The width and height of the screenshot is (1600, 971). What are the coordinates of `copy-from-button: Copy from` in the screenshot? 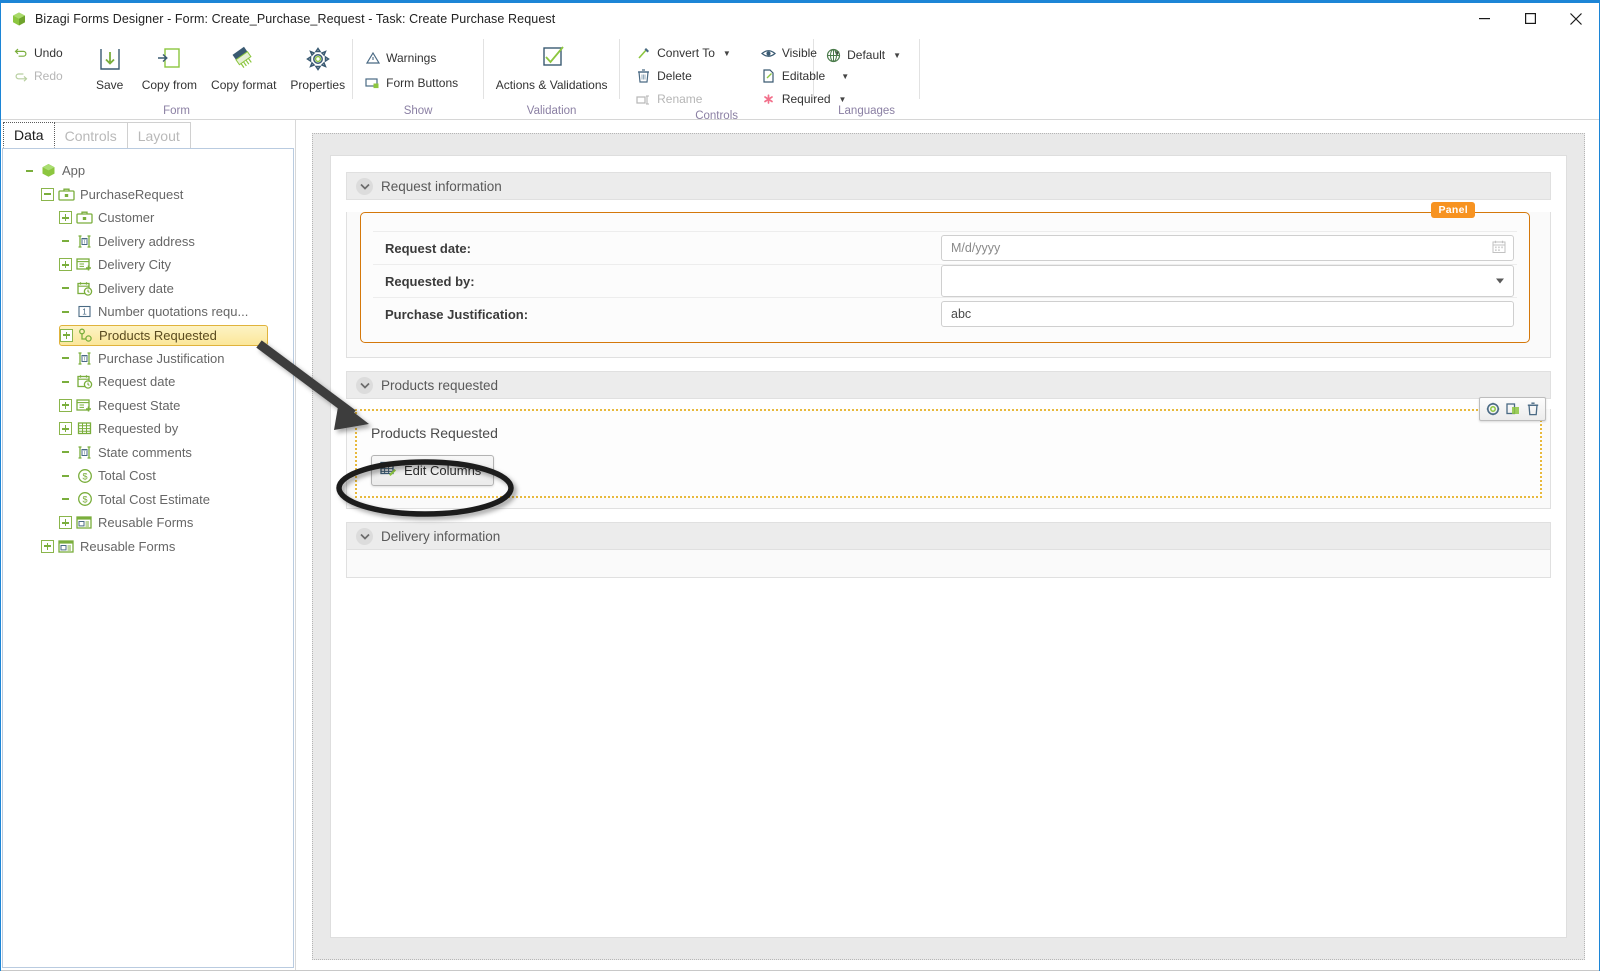 It's located at (169, 65).